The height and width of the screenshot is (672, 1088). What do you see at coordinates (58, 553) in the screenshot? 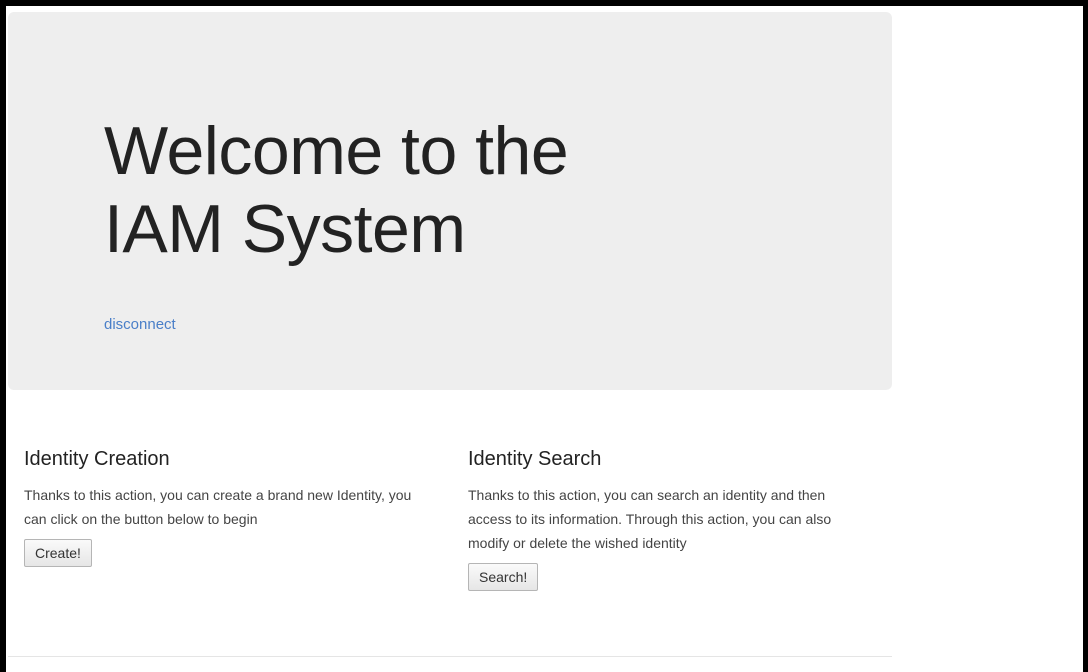
I see `create-button: Create!` at bounding box center [58, 553].